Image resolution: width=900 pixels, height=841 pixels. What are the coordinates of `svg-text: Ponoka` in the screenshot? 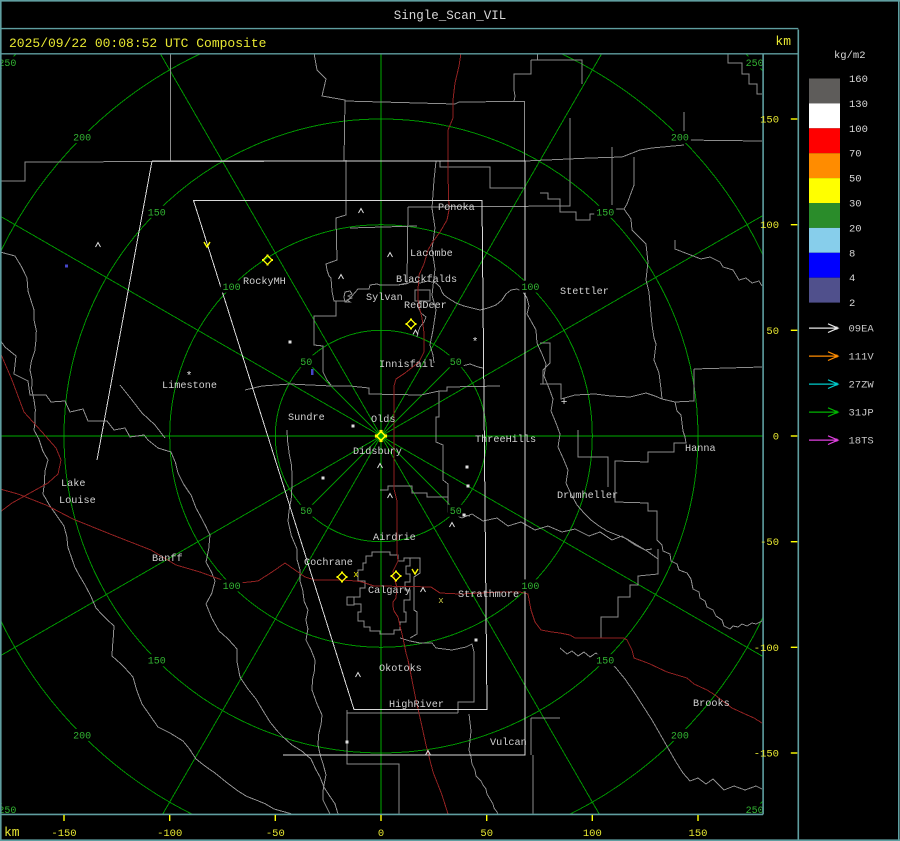 It's located at (456, 208).